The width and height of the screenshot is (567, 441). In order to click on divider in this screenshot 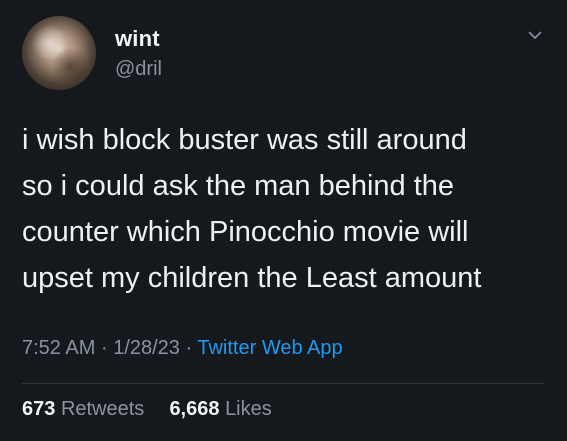, I will do `click(283, 383)`.